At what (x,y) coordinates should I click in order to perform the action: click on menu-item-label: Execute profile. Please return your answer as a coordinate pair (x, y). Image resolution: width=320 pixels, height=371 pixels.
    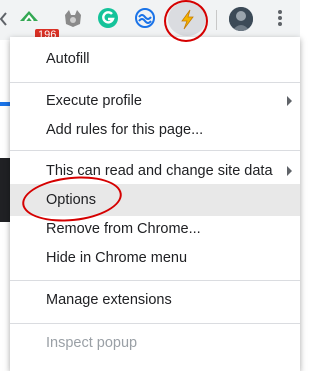
    Looking at the image, I should click on (94, 101).